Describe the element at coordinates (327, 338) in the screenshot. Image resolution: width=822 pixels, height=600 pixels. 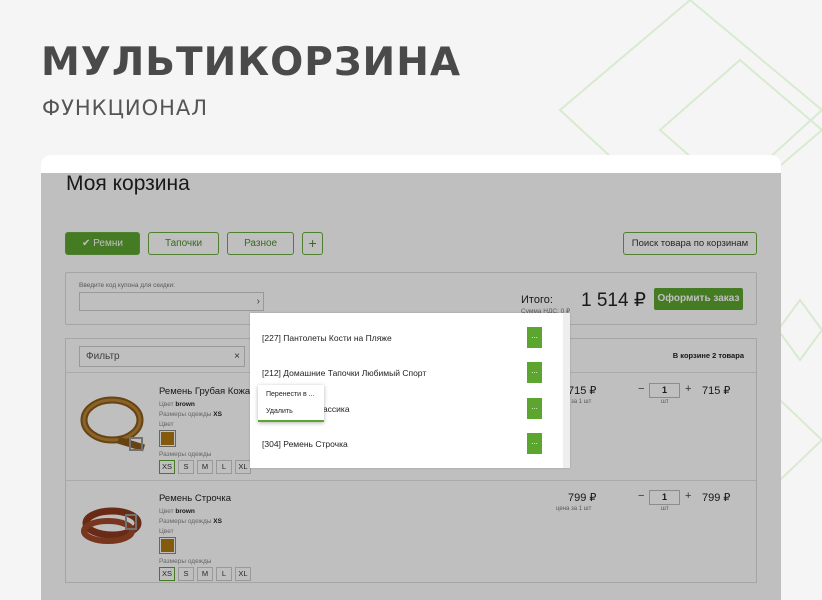
I see `popup-item-label: [227] Пантолеты Кости на Пляже` at that location.